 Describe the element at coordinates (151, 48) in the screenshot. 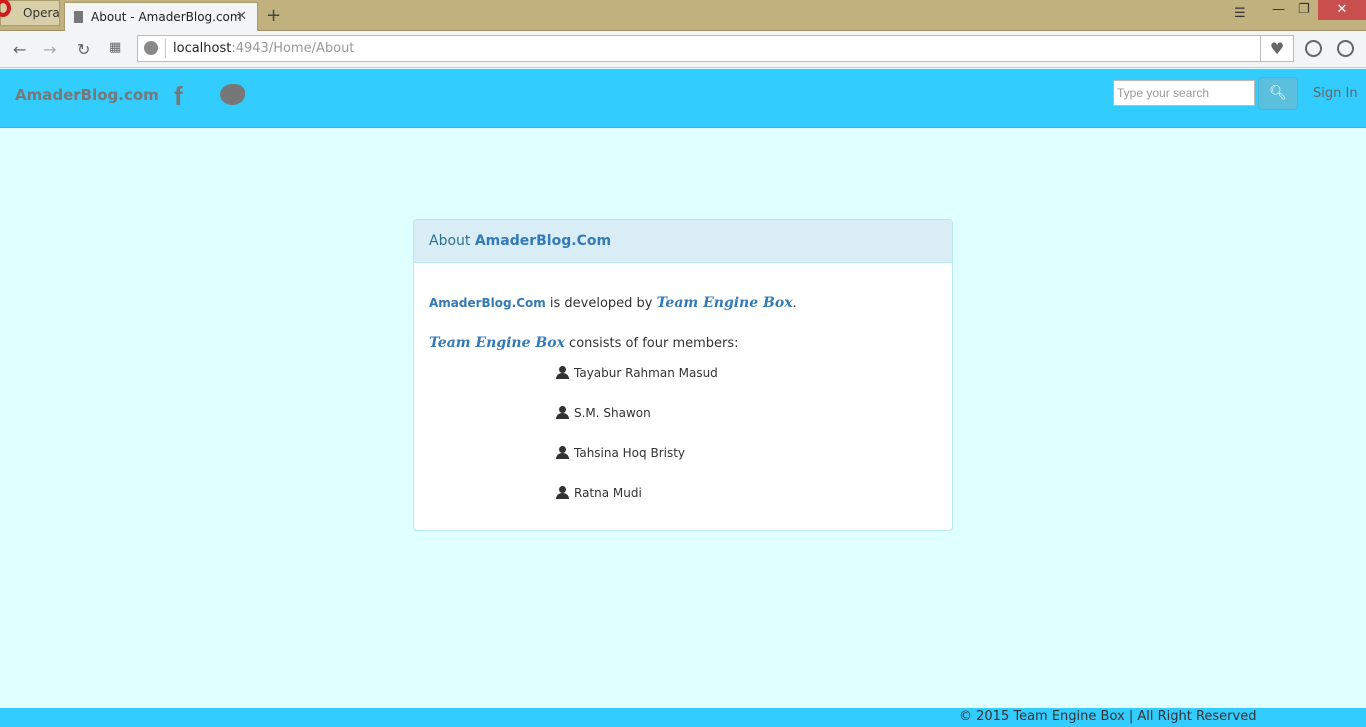

I see `site-info-icon` at that location.